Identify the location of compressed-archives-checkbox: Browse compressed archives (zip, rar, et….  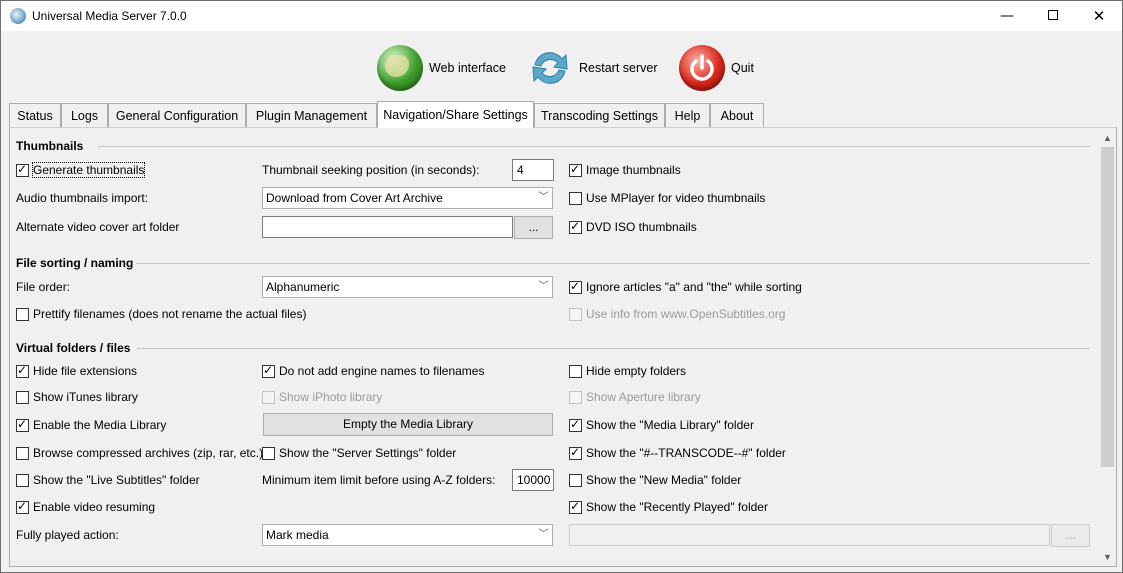
(139, 453).